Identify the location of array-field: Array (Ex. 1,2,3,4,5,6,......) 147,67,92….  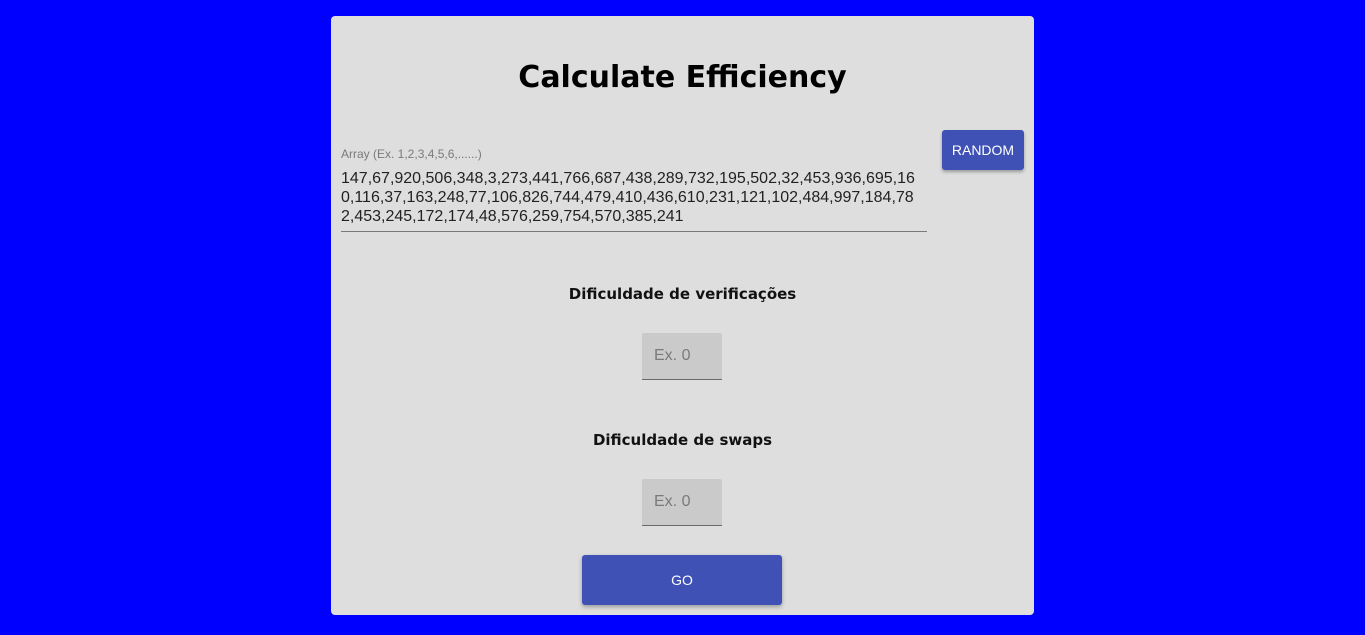
(634, 186).